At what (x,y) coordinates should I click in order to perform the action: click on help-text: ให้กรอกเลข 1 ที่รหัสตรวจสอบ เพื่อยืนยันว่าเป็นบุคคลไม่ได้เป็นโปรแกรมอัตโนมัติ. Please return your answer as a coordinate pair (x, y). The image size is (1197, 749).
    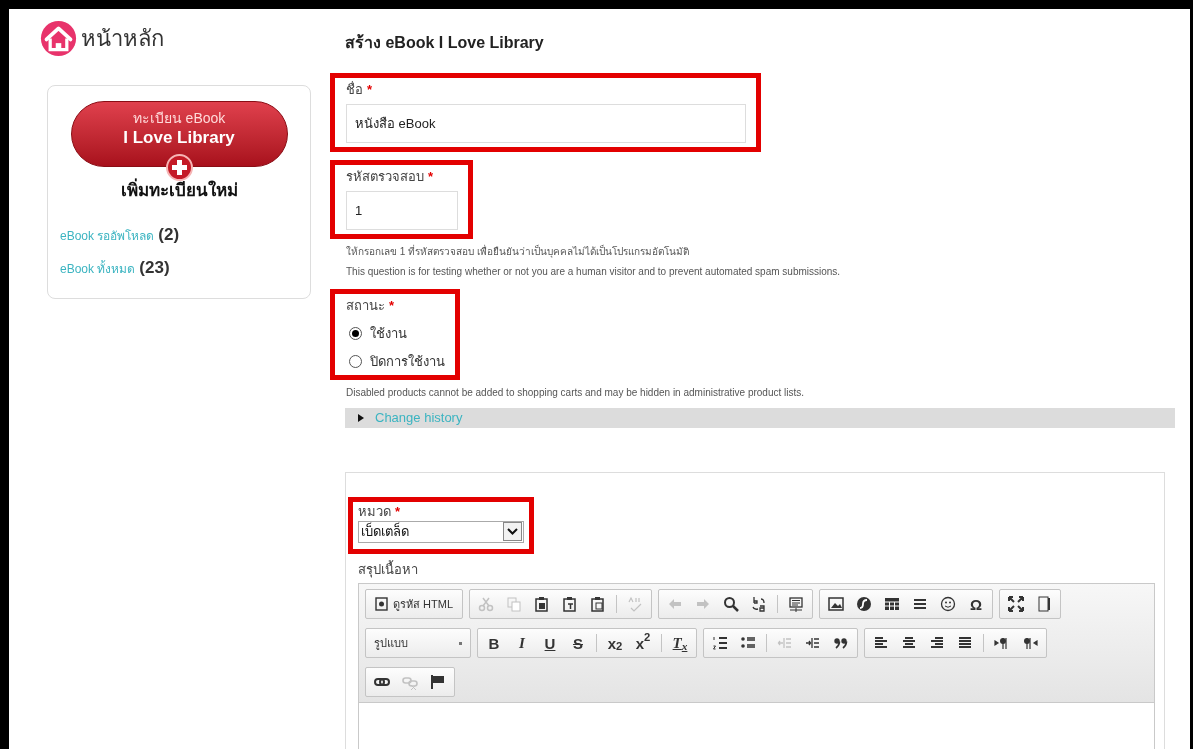
    Looking at the image, I should click on (518, 251).